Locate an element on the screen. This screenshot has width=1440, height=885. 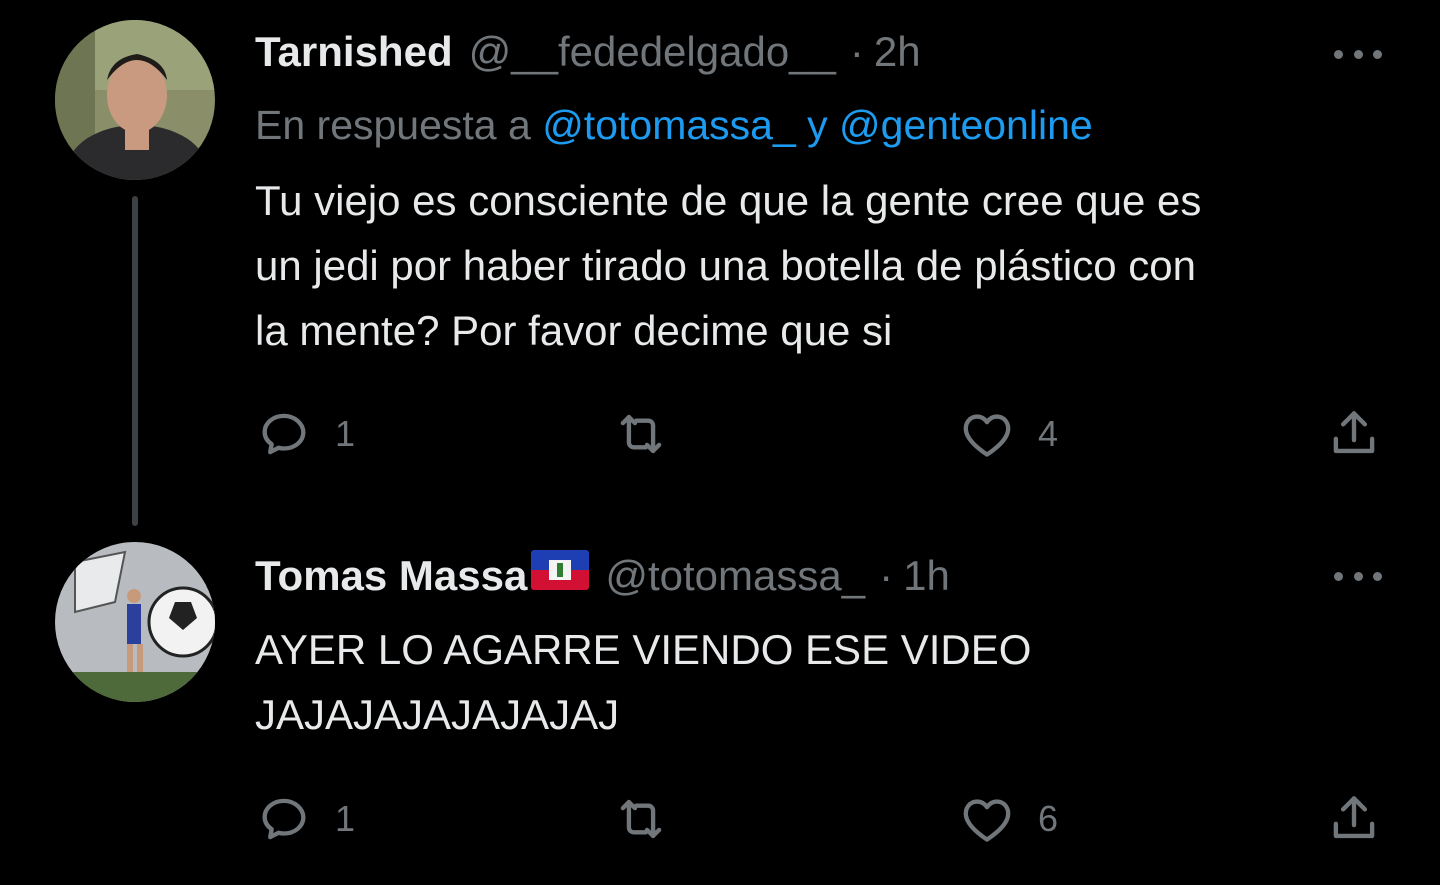
tweet-timestamp: 2h is located at coordinates (897, 52).